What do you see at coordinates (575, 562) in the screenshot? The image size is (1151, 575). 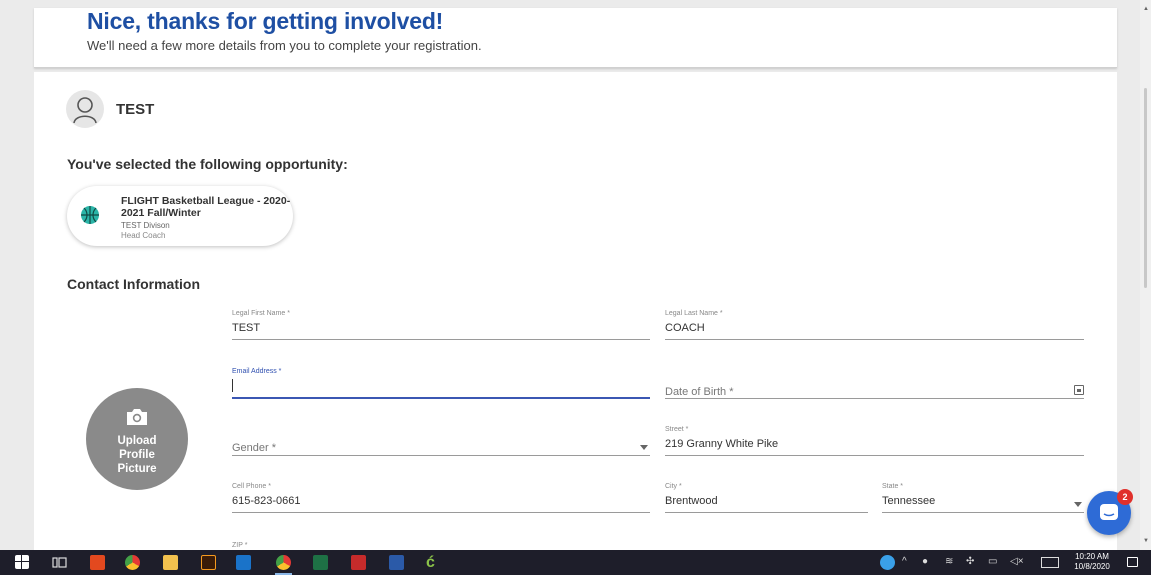 I see `windows-taskbar: ć ^ ● ≋ ✣ ▭ ◁× 10:20 AM 10/8/2020` at bounding box center [575, 562].